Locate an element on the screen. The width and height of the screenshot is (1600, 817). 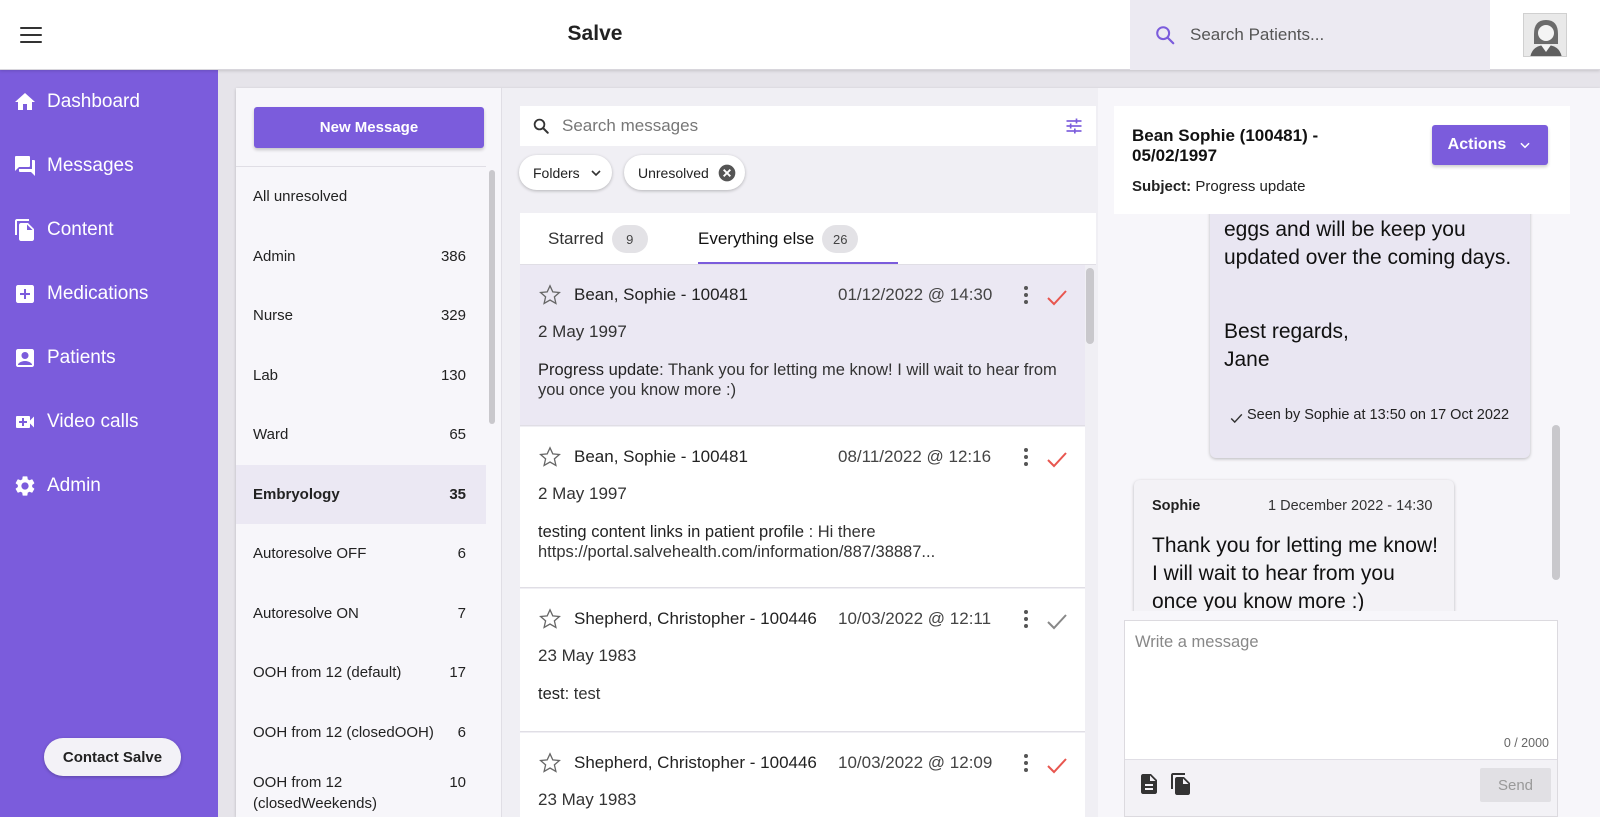
contact-salve-button: Contact Salve is located at coordinates (112, 757).